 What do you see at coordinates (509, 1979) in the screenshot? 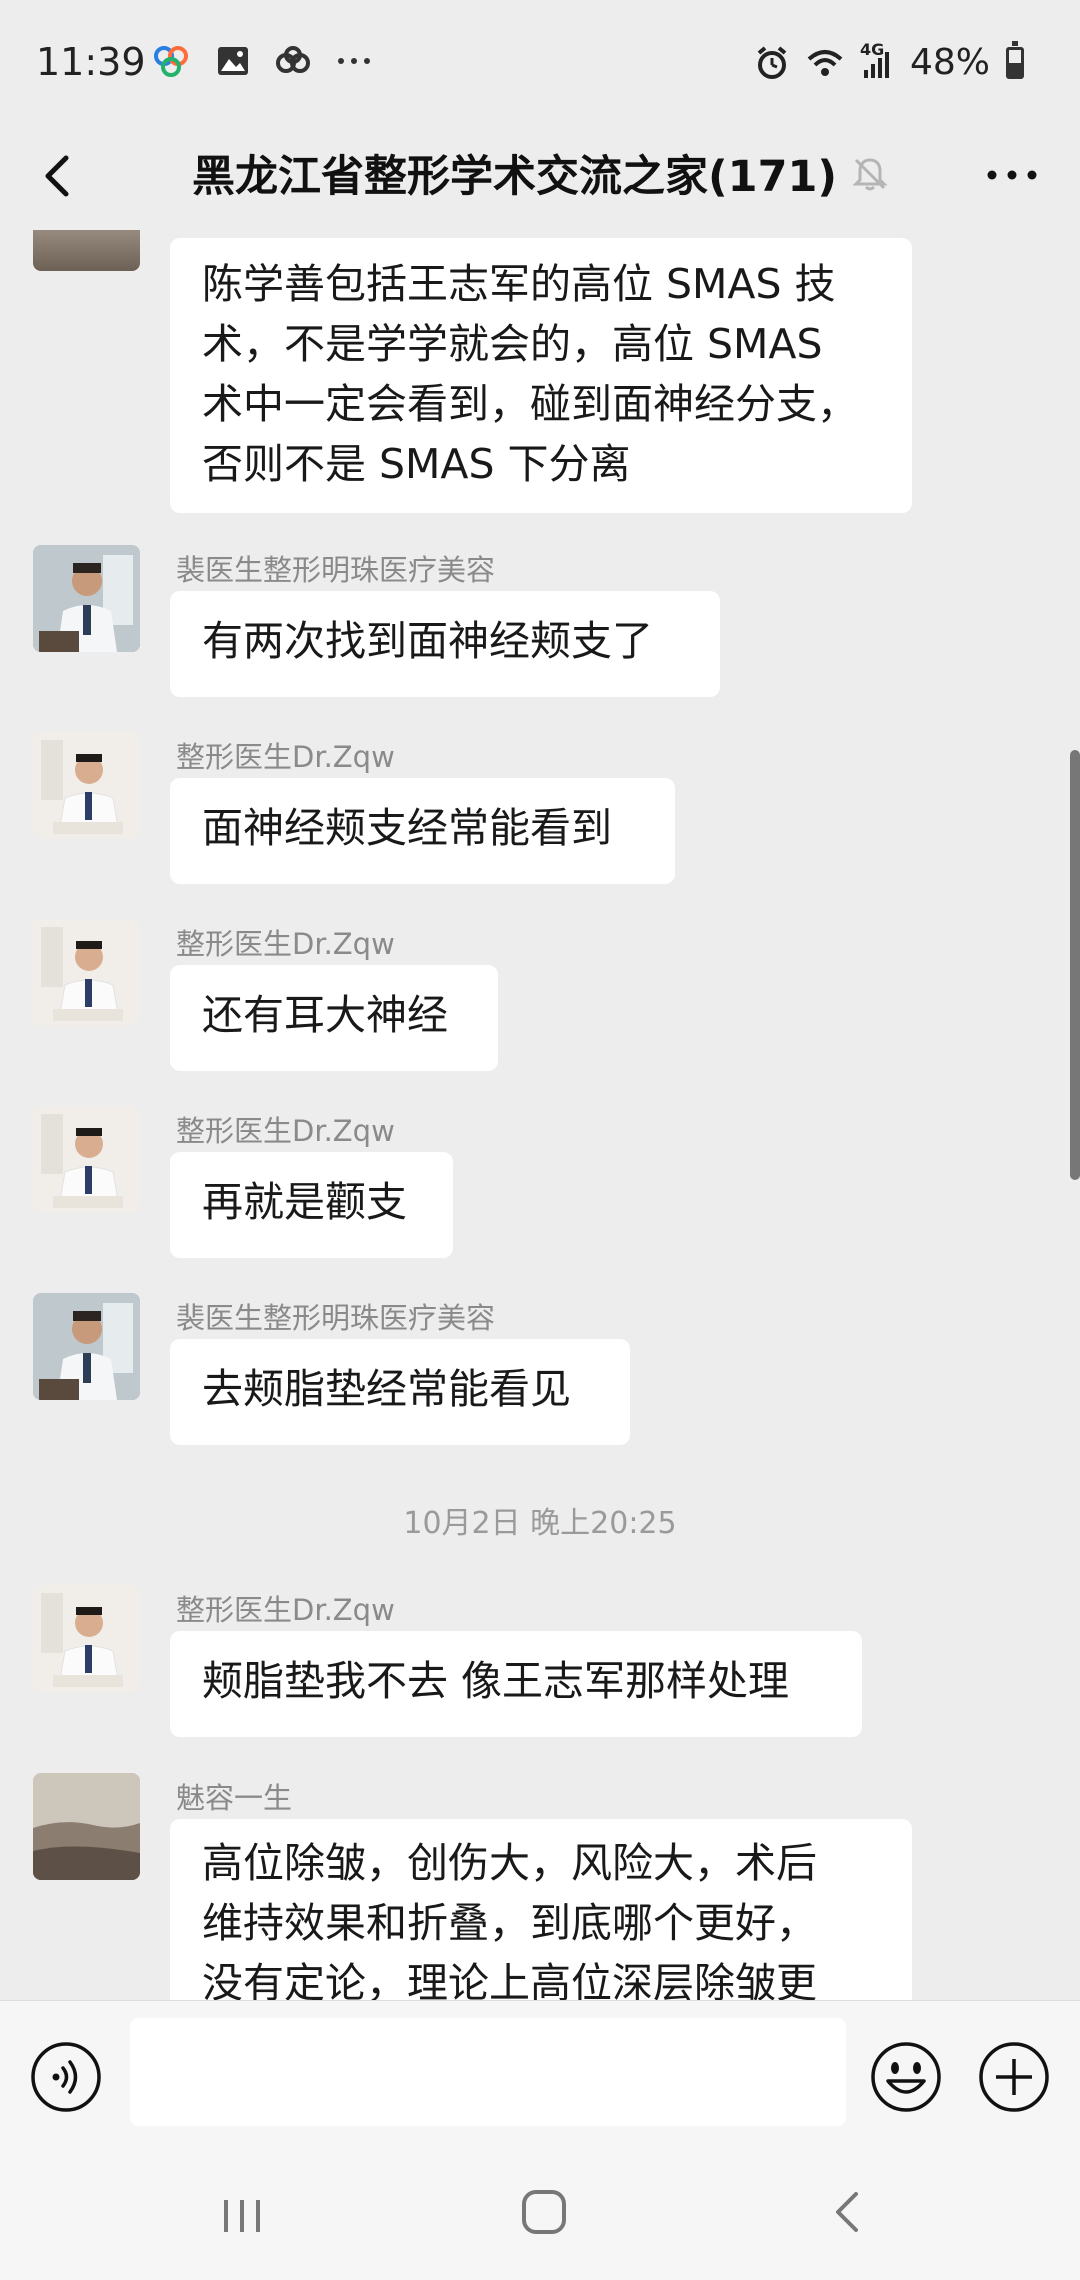
I see `message-line: 没有定论，理论上高位深层除皱更` at bounding box center [509, 1979].